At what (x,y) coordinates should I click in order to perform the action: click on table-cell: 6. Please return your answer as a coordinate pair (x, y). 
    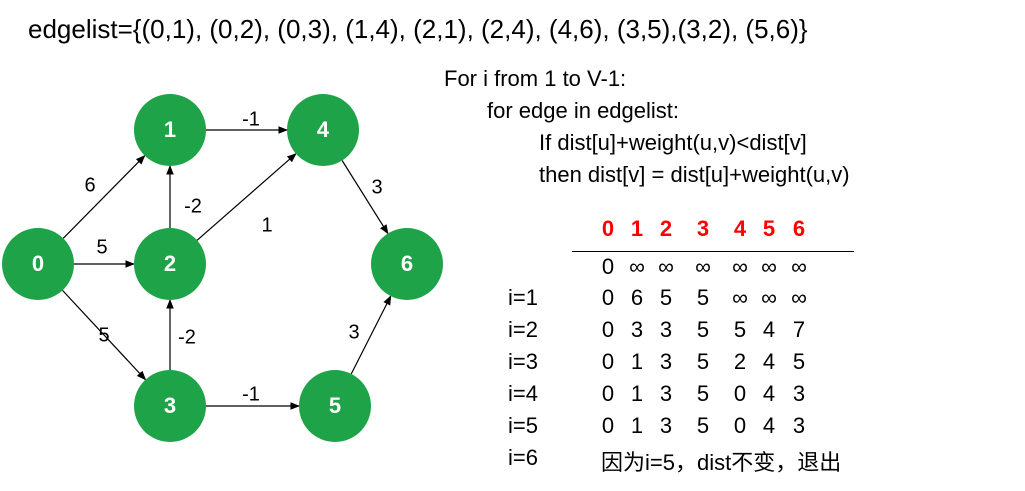
    Looking at the image, I should click on (637, 297).